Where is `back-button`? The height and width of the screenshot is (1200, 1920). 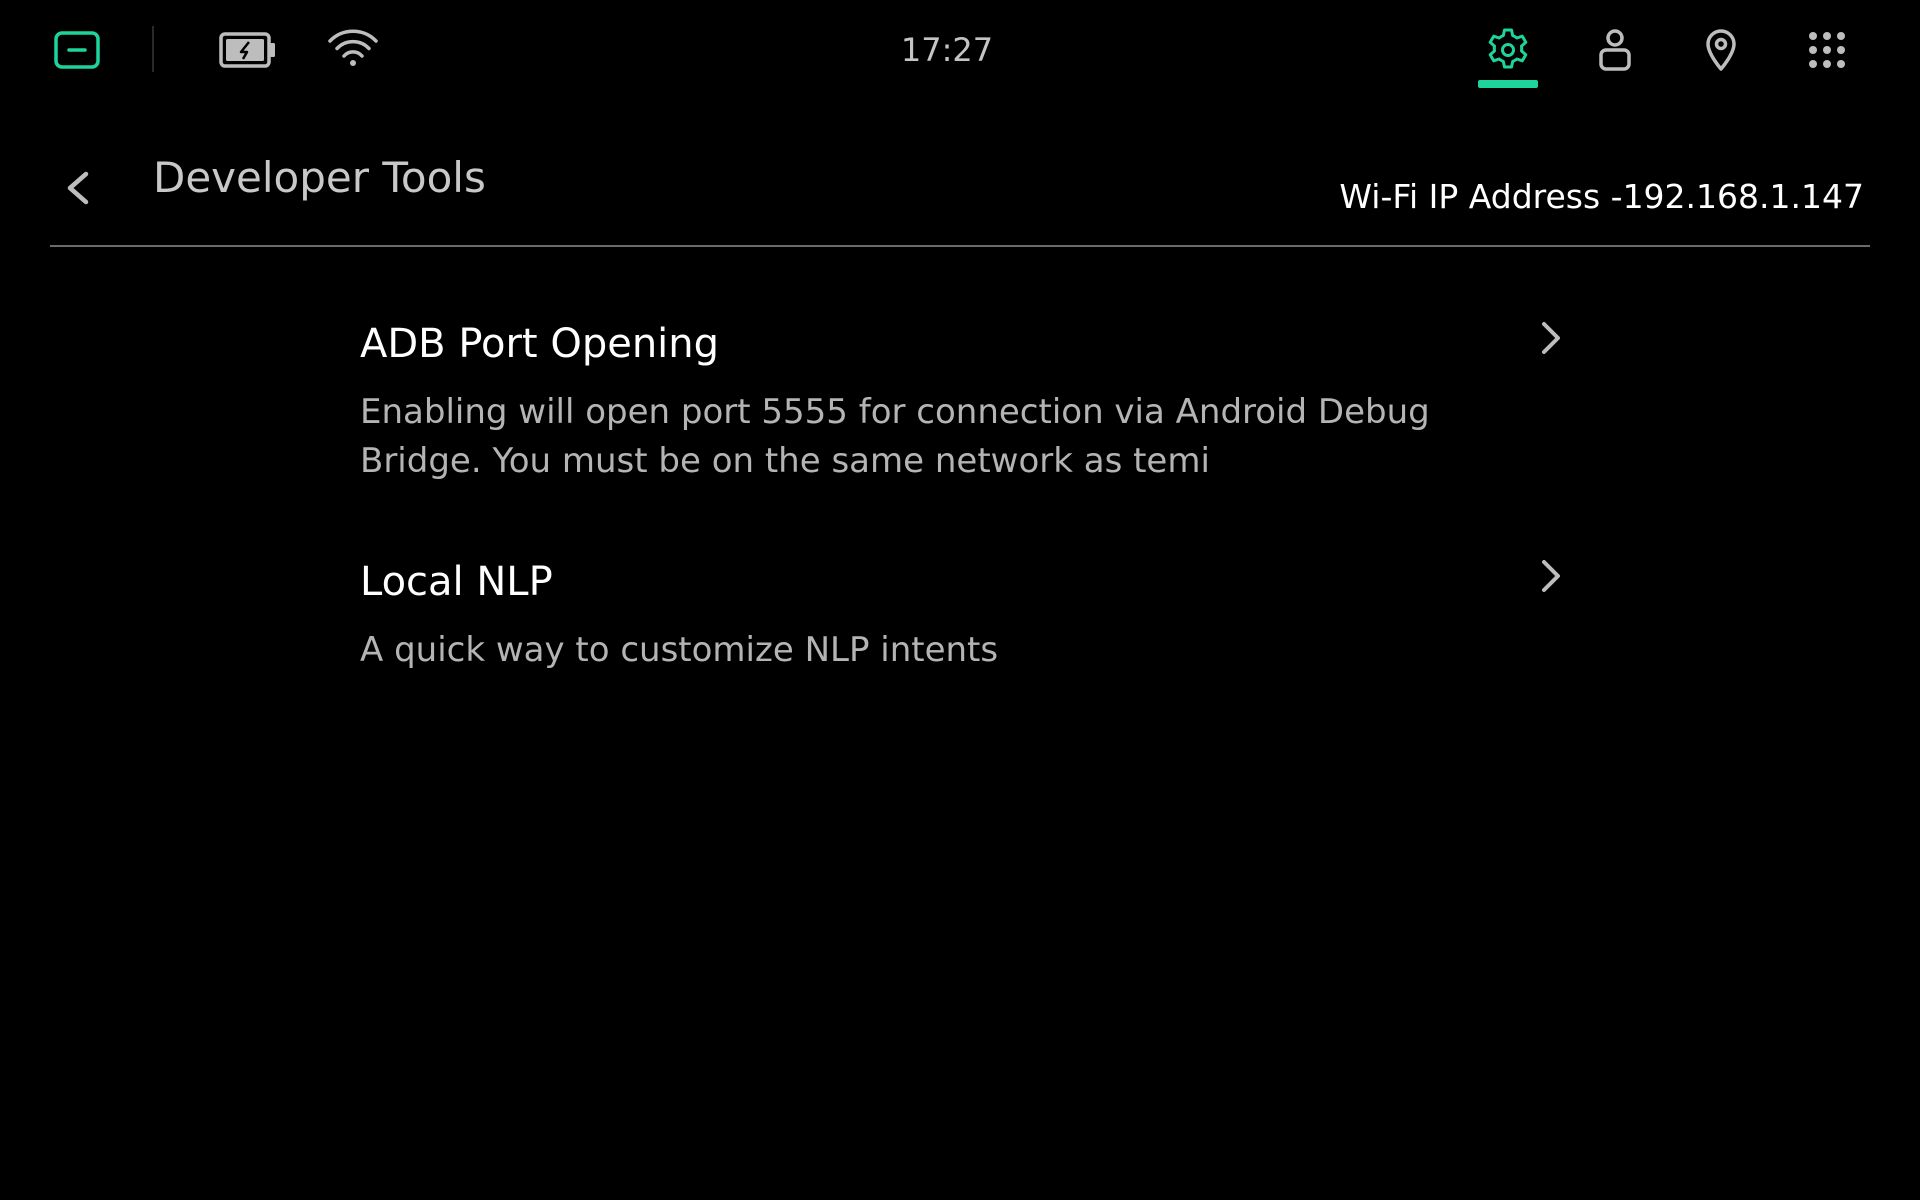
back-button is located at coordinates (78, 188).